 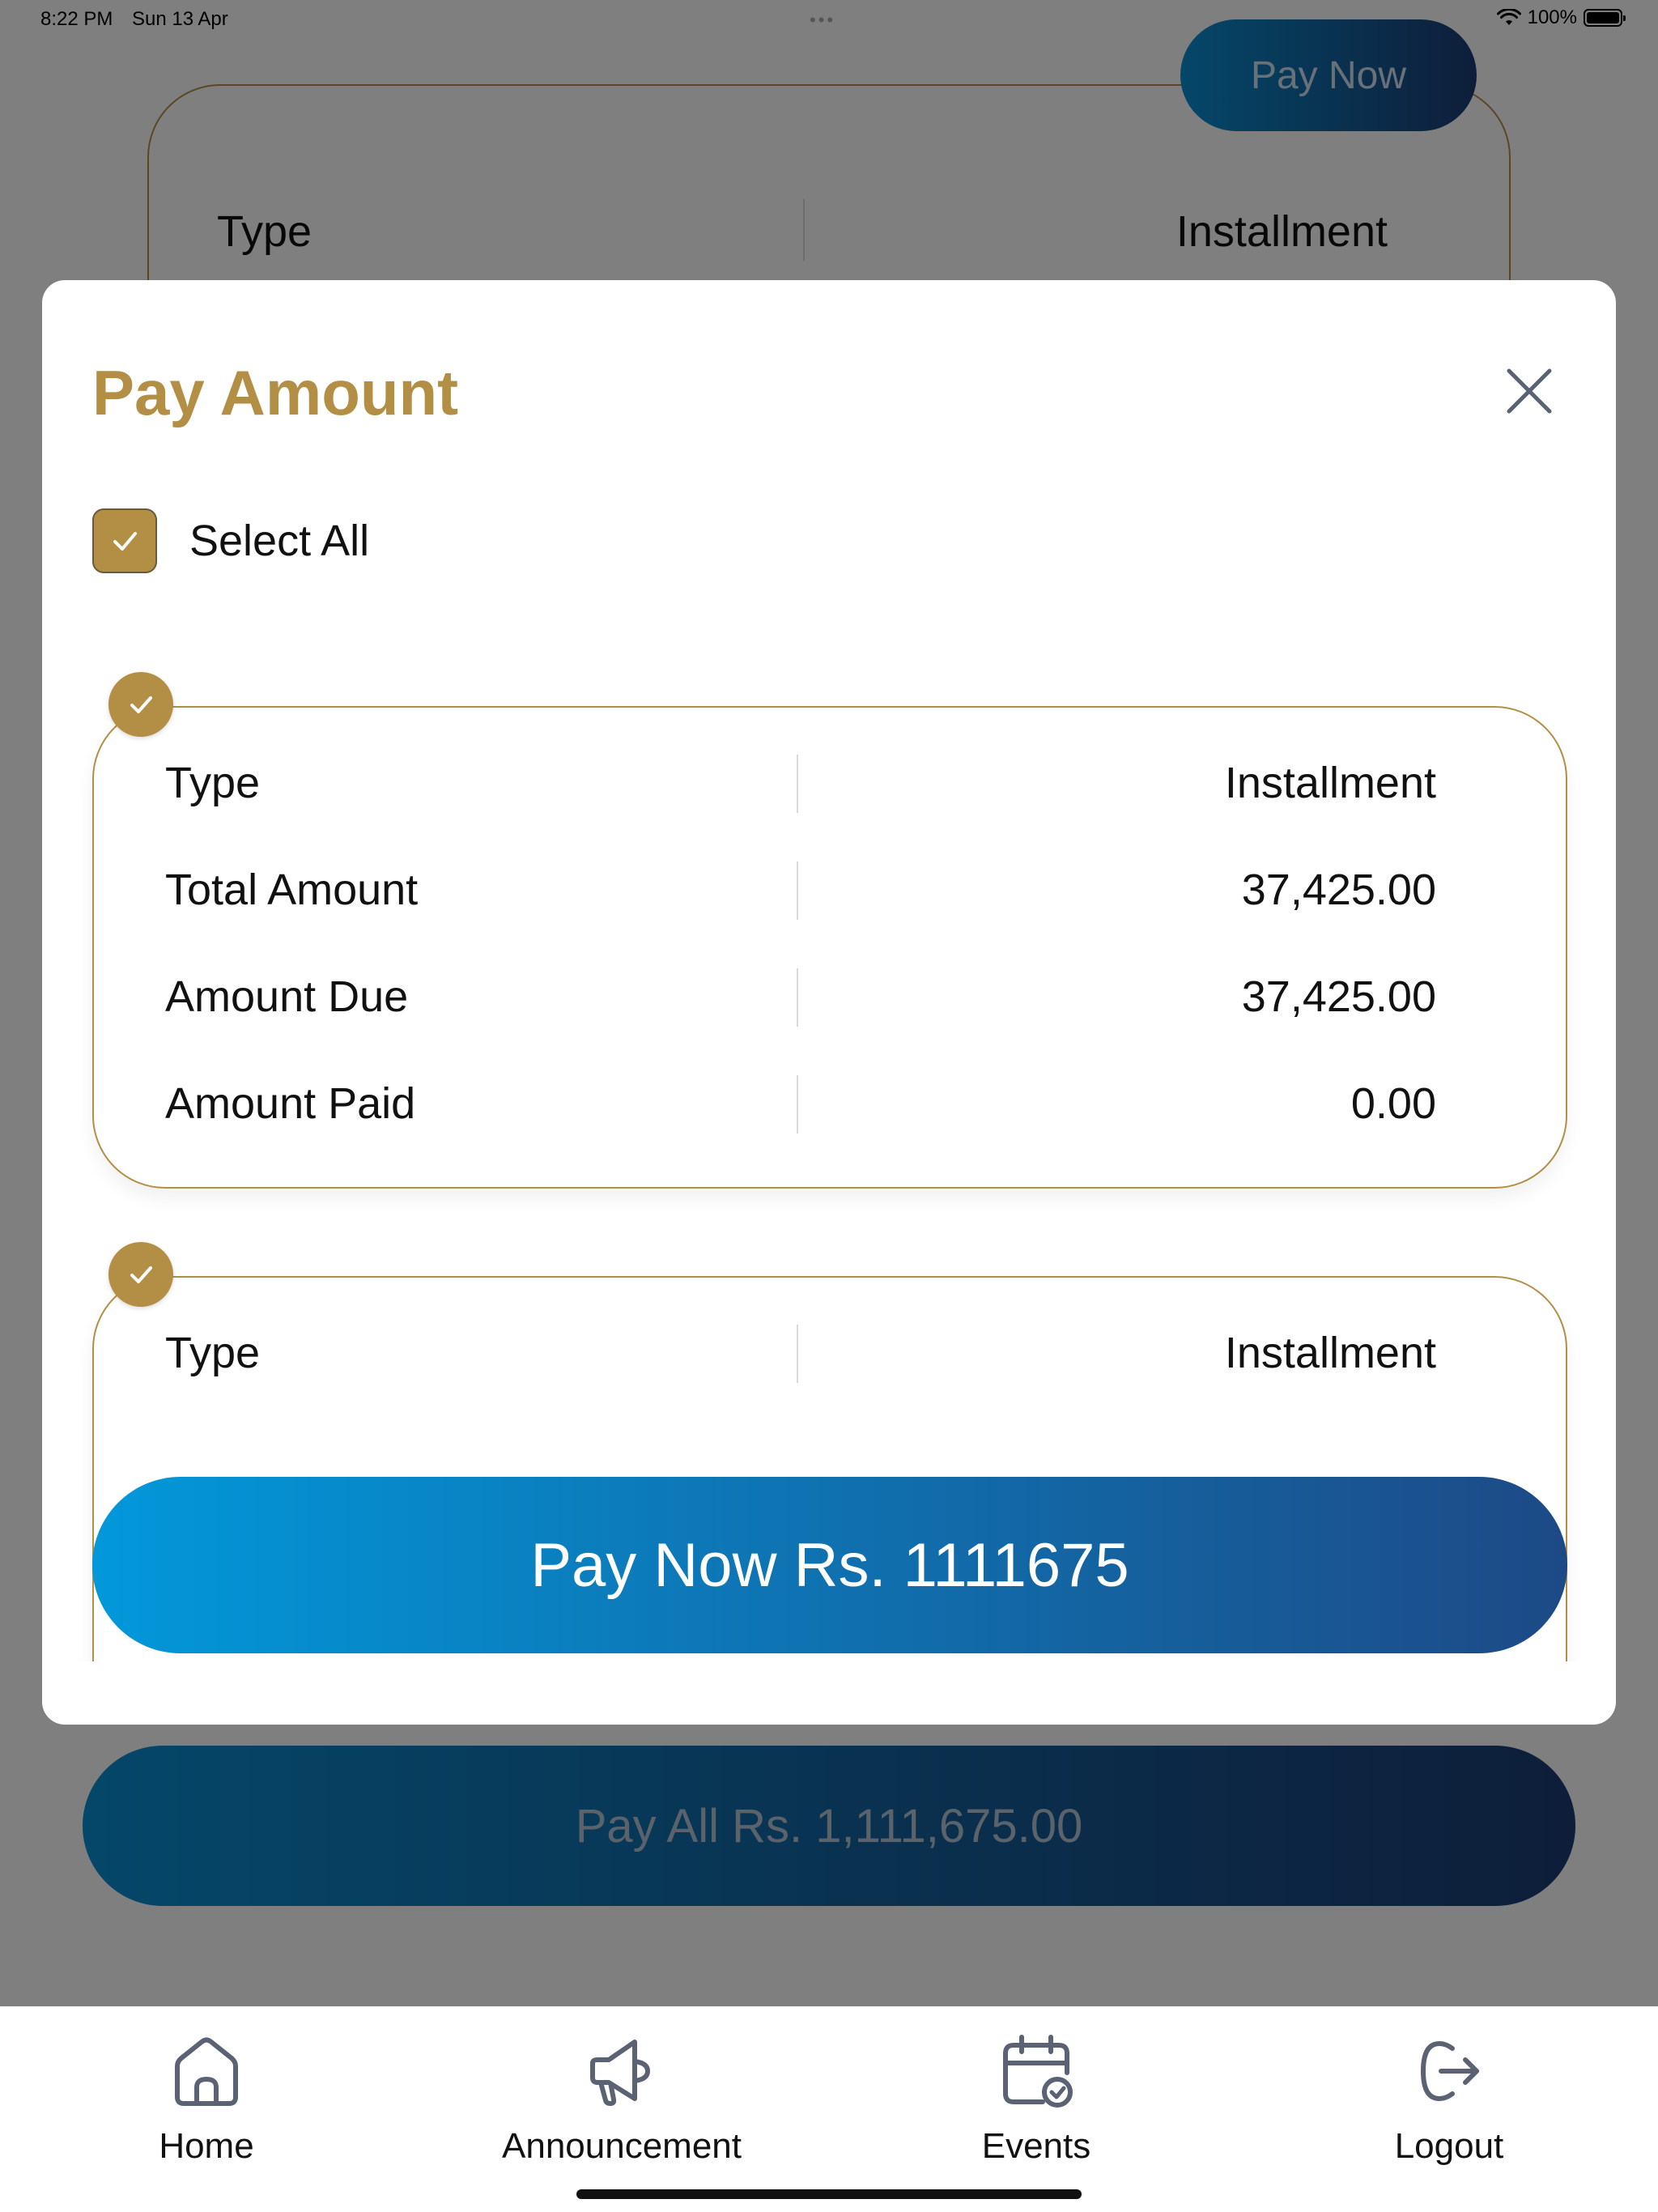 I want to click on item-row-amount-due: Amount Due 37,425.00, so click(x=800, y=996).